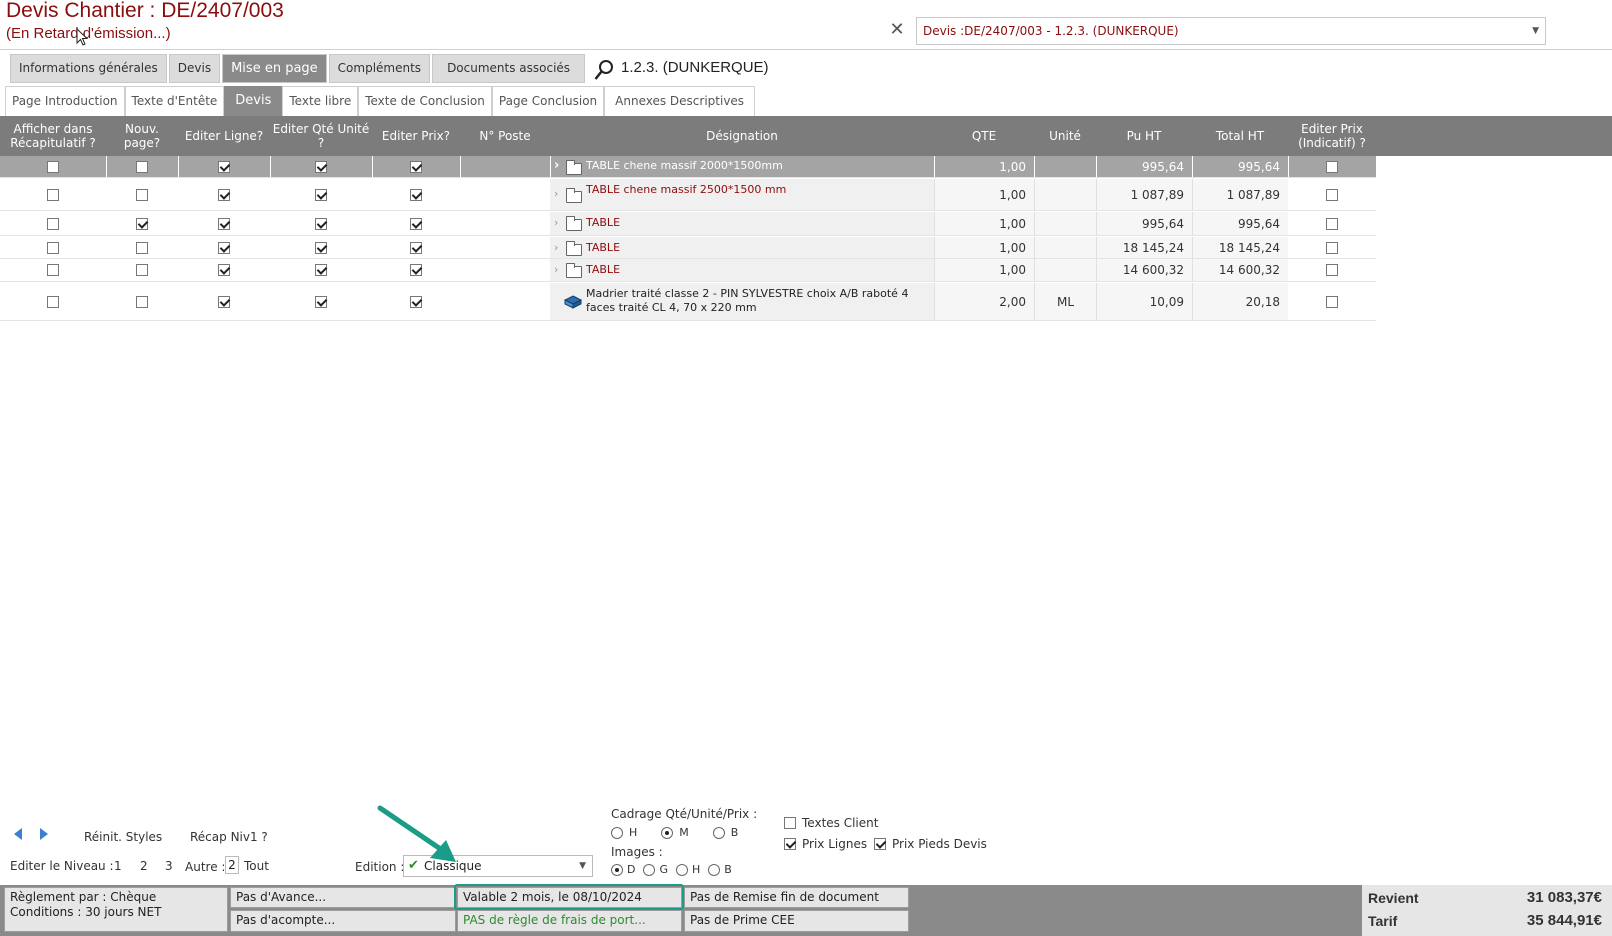  What do you see at coordinates (174, 101) in the screenshot?
I see `tab-texte-entete: Texte d'Entête` at bounding box center [174, 101].